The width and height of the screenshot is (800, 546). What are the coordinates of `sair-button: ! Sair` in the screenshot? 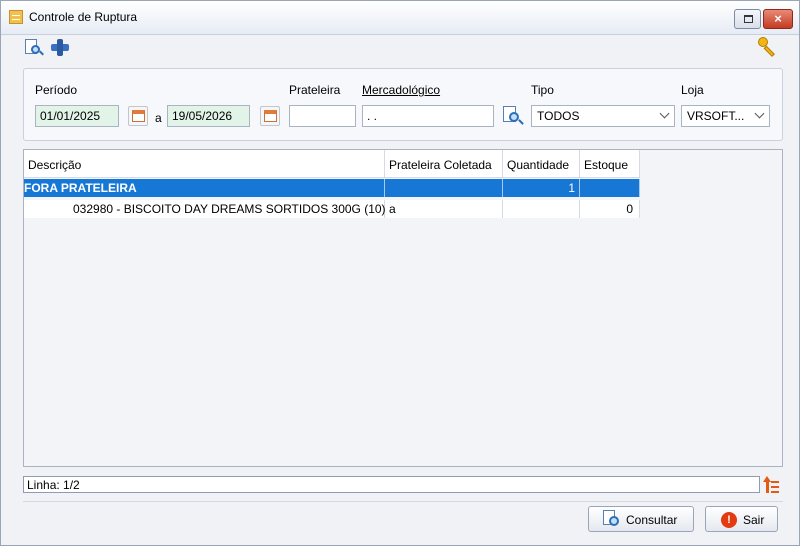 It's located at (741, 519).